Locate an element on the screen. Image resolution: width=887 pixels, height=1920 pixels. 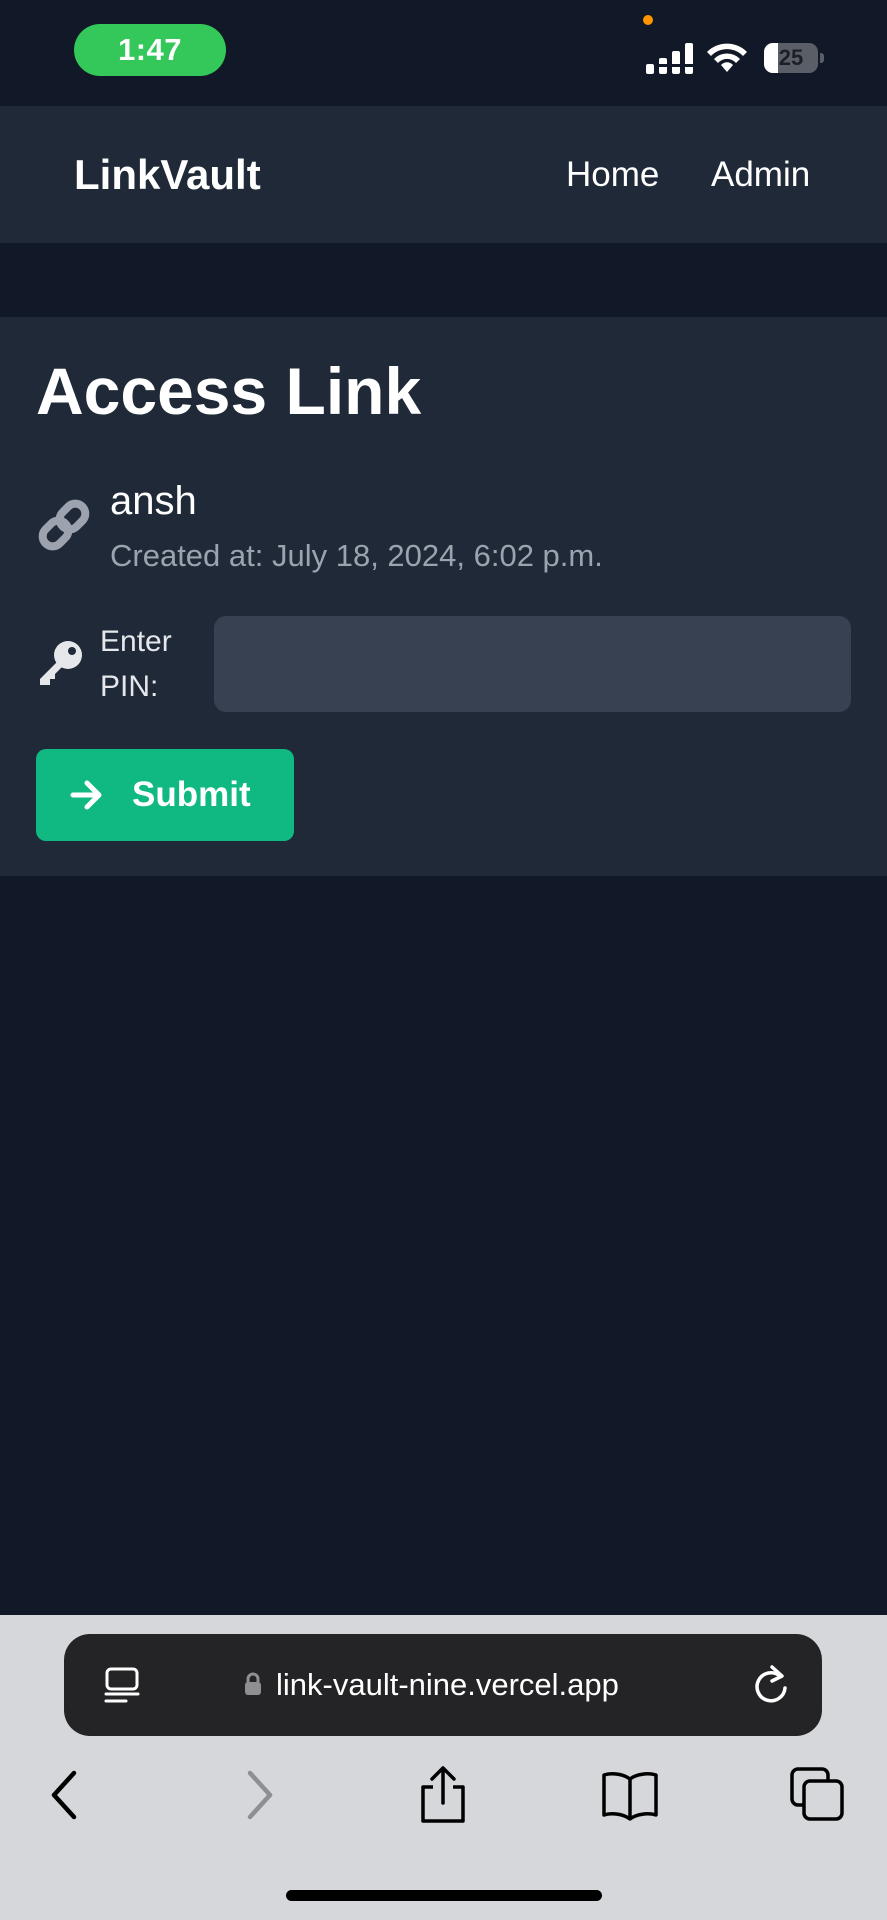
page-title: Access Link is located at coordinates (229, 391).